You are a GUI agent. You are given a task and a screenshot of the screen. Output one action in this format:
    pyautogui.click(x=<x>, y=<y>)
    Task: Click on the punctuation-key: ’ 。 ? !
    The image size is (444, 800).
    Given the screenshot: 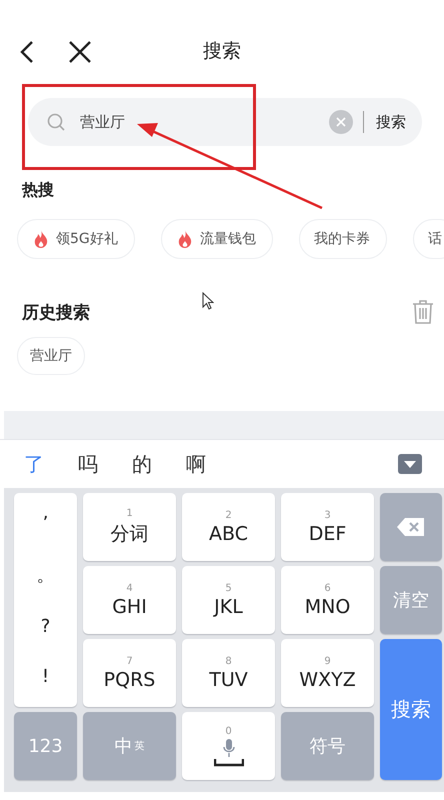 What is the action you would take?
    pyautogui.click(x=45, y=600)
    